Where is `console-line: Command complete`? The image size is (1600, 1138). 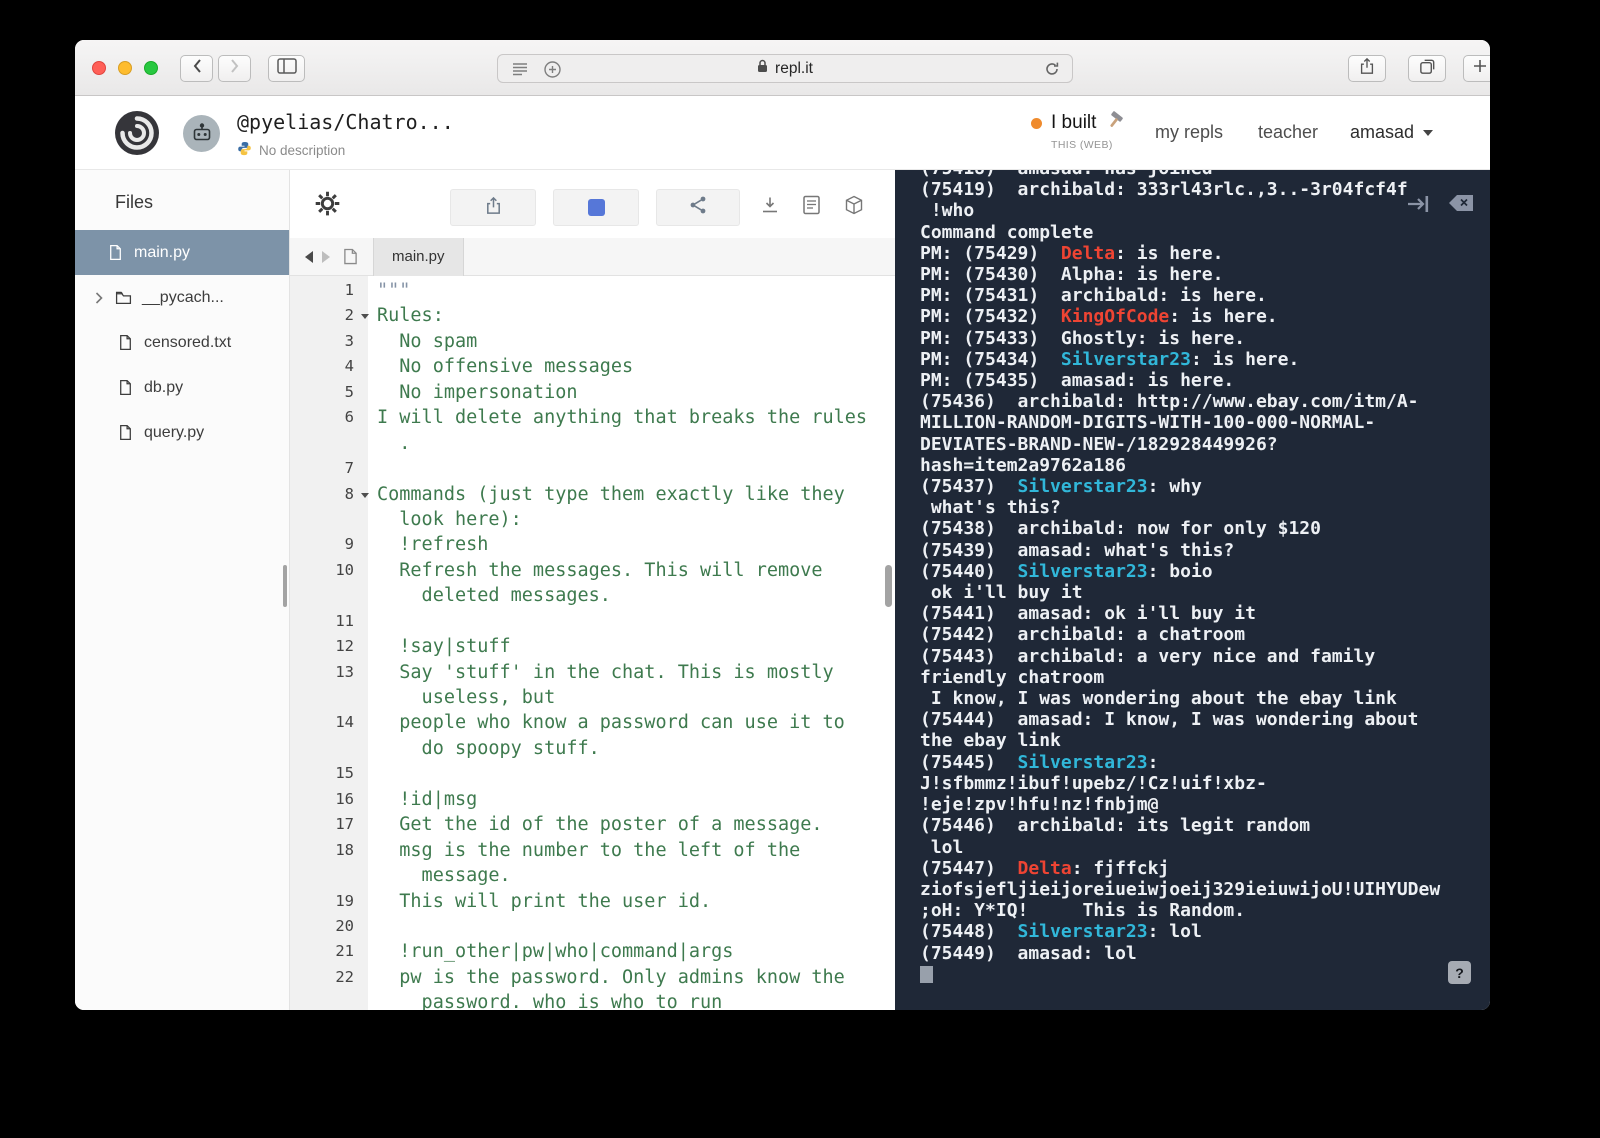 console-line: Command complete is located at coordinates (1007, 232).